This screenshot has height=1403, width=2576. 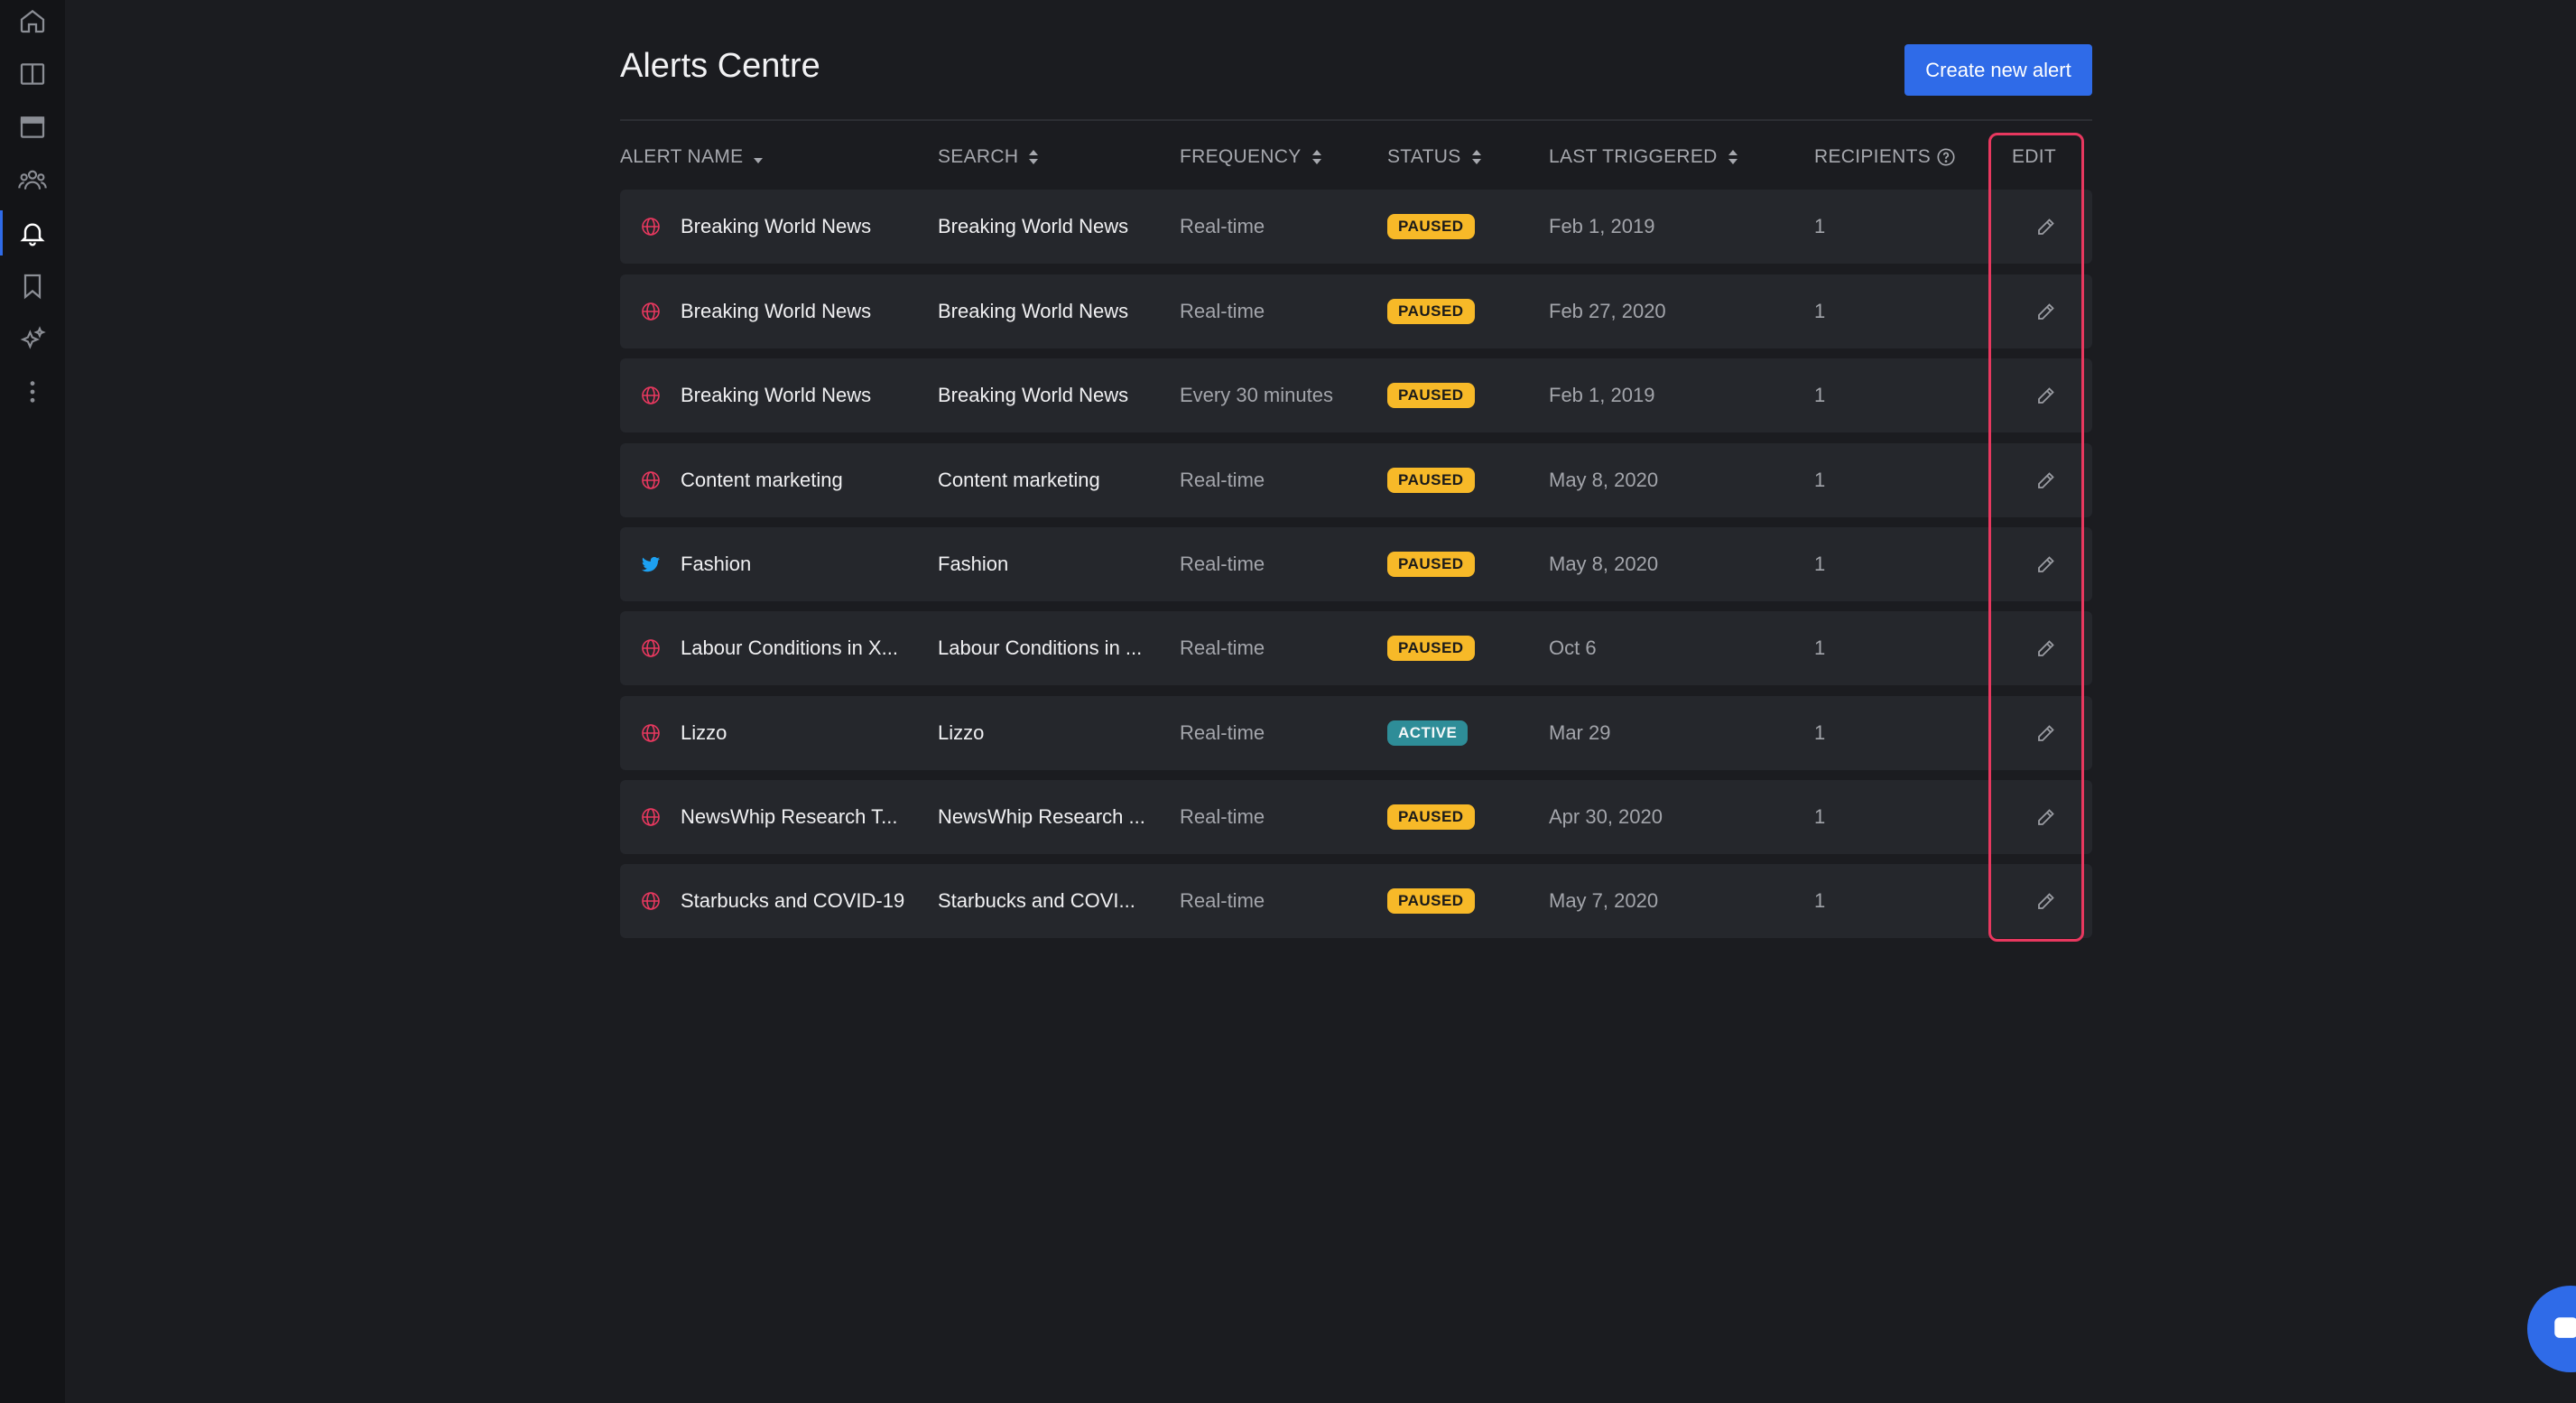 I want to click on column-header-last-triggered: LAST TRIGGERED, so click(x=1644, y=157).